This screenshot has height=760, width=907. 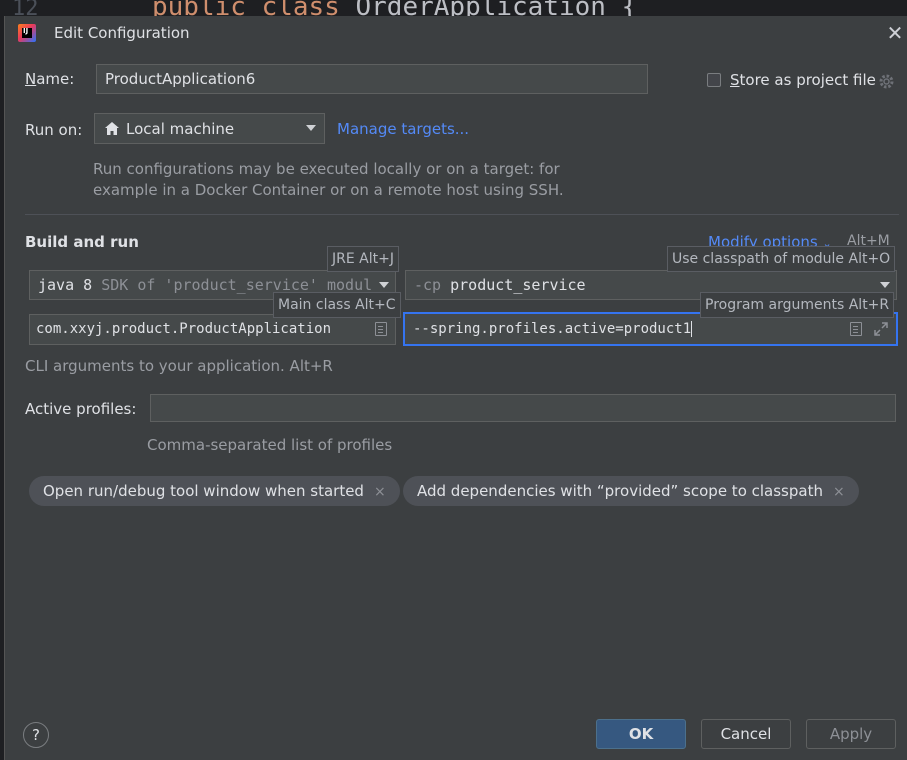 I want to click on store-as-project-file-label: Store as project file, so click(x=803, y=80).